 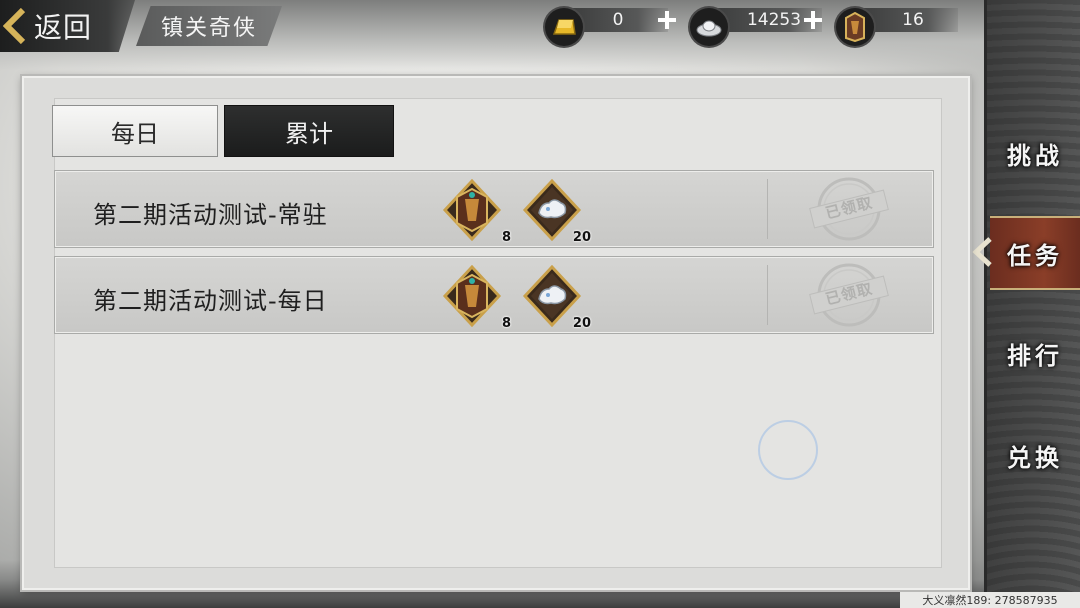 I want to click on gold-value: 0, so click(x=618, y=20).